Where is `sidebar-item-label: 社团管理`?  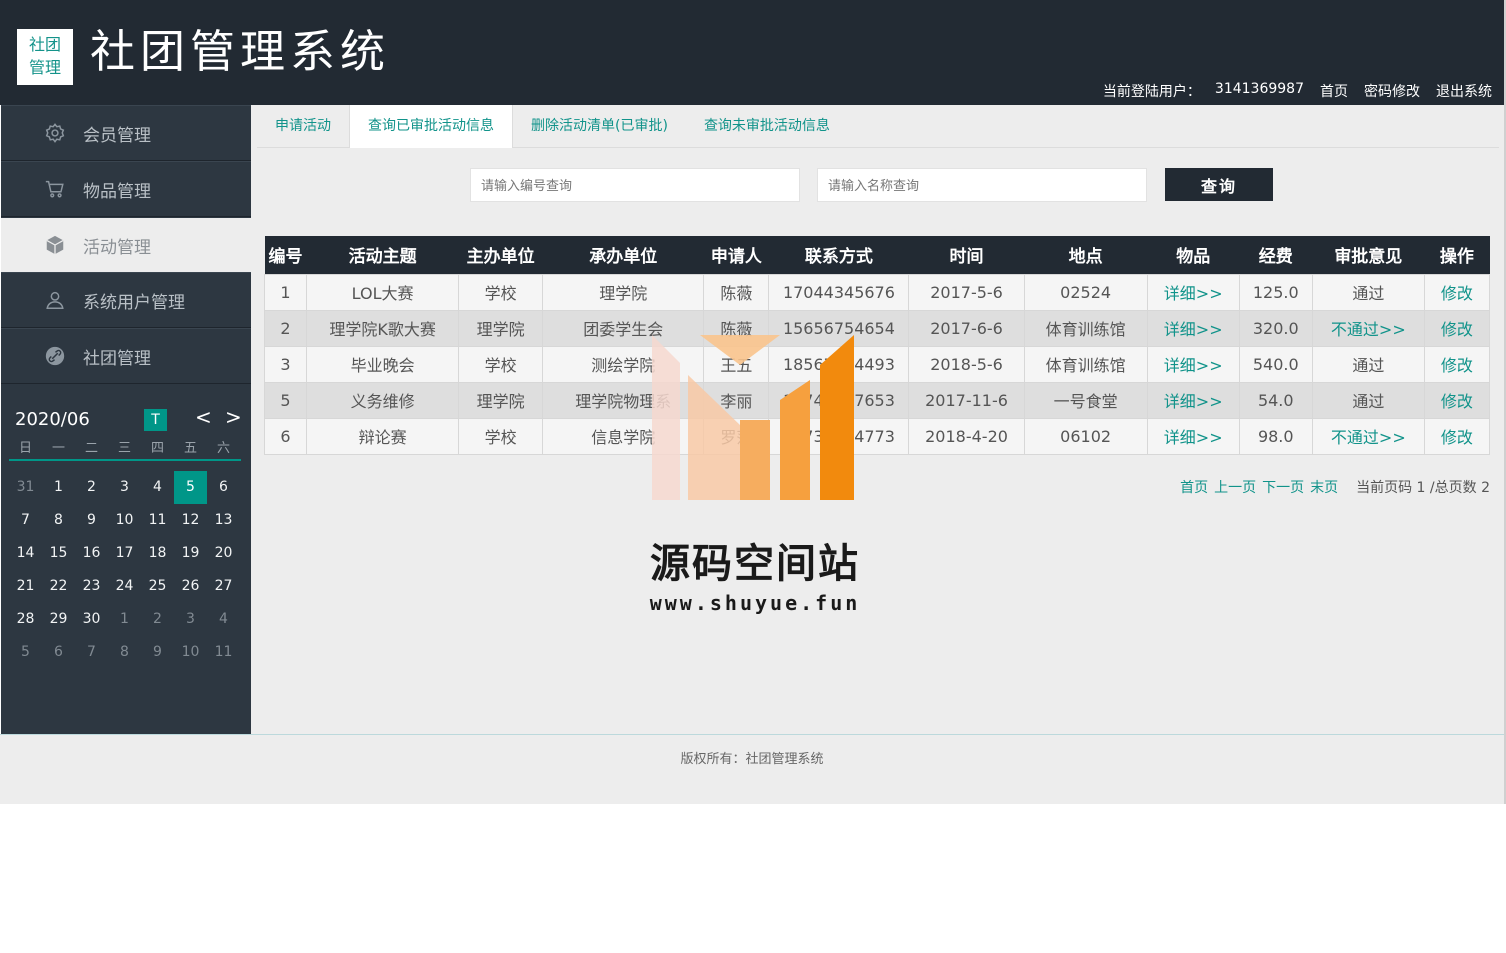 sidebar-item-label: 社团管理 is located at coordinates (117, 358).